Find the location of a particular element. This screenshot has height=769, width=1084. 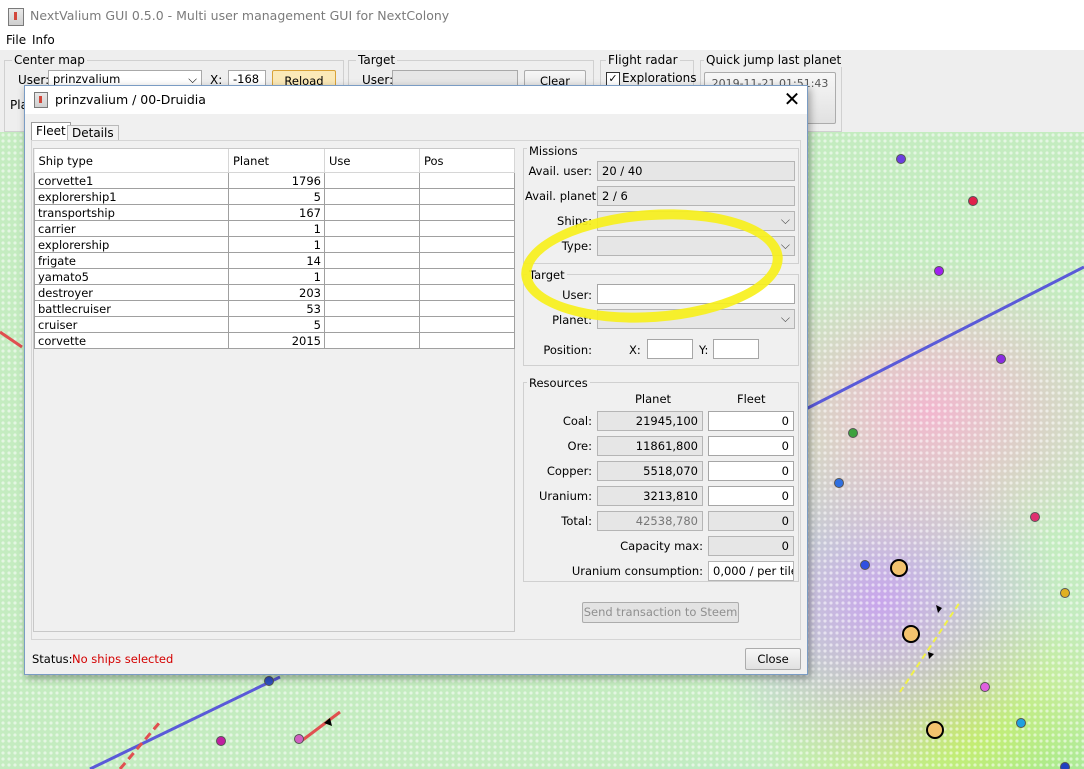

chevron-down-icon: ⌵ is located at coordinates (785, 220).